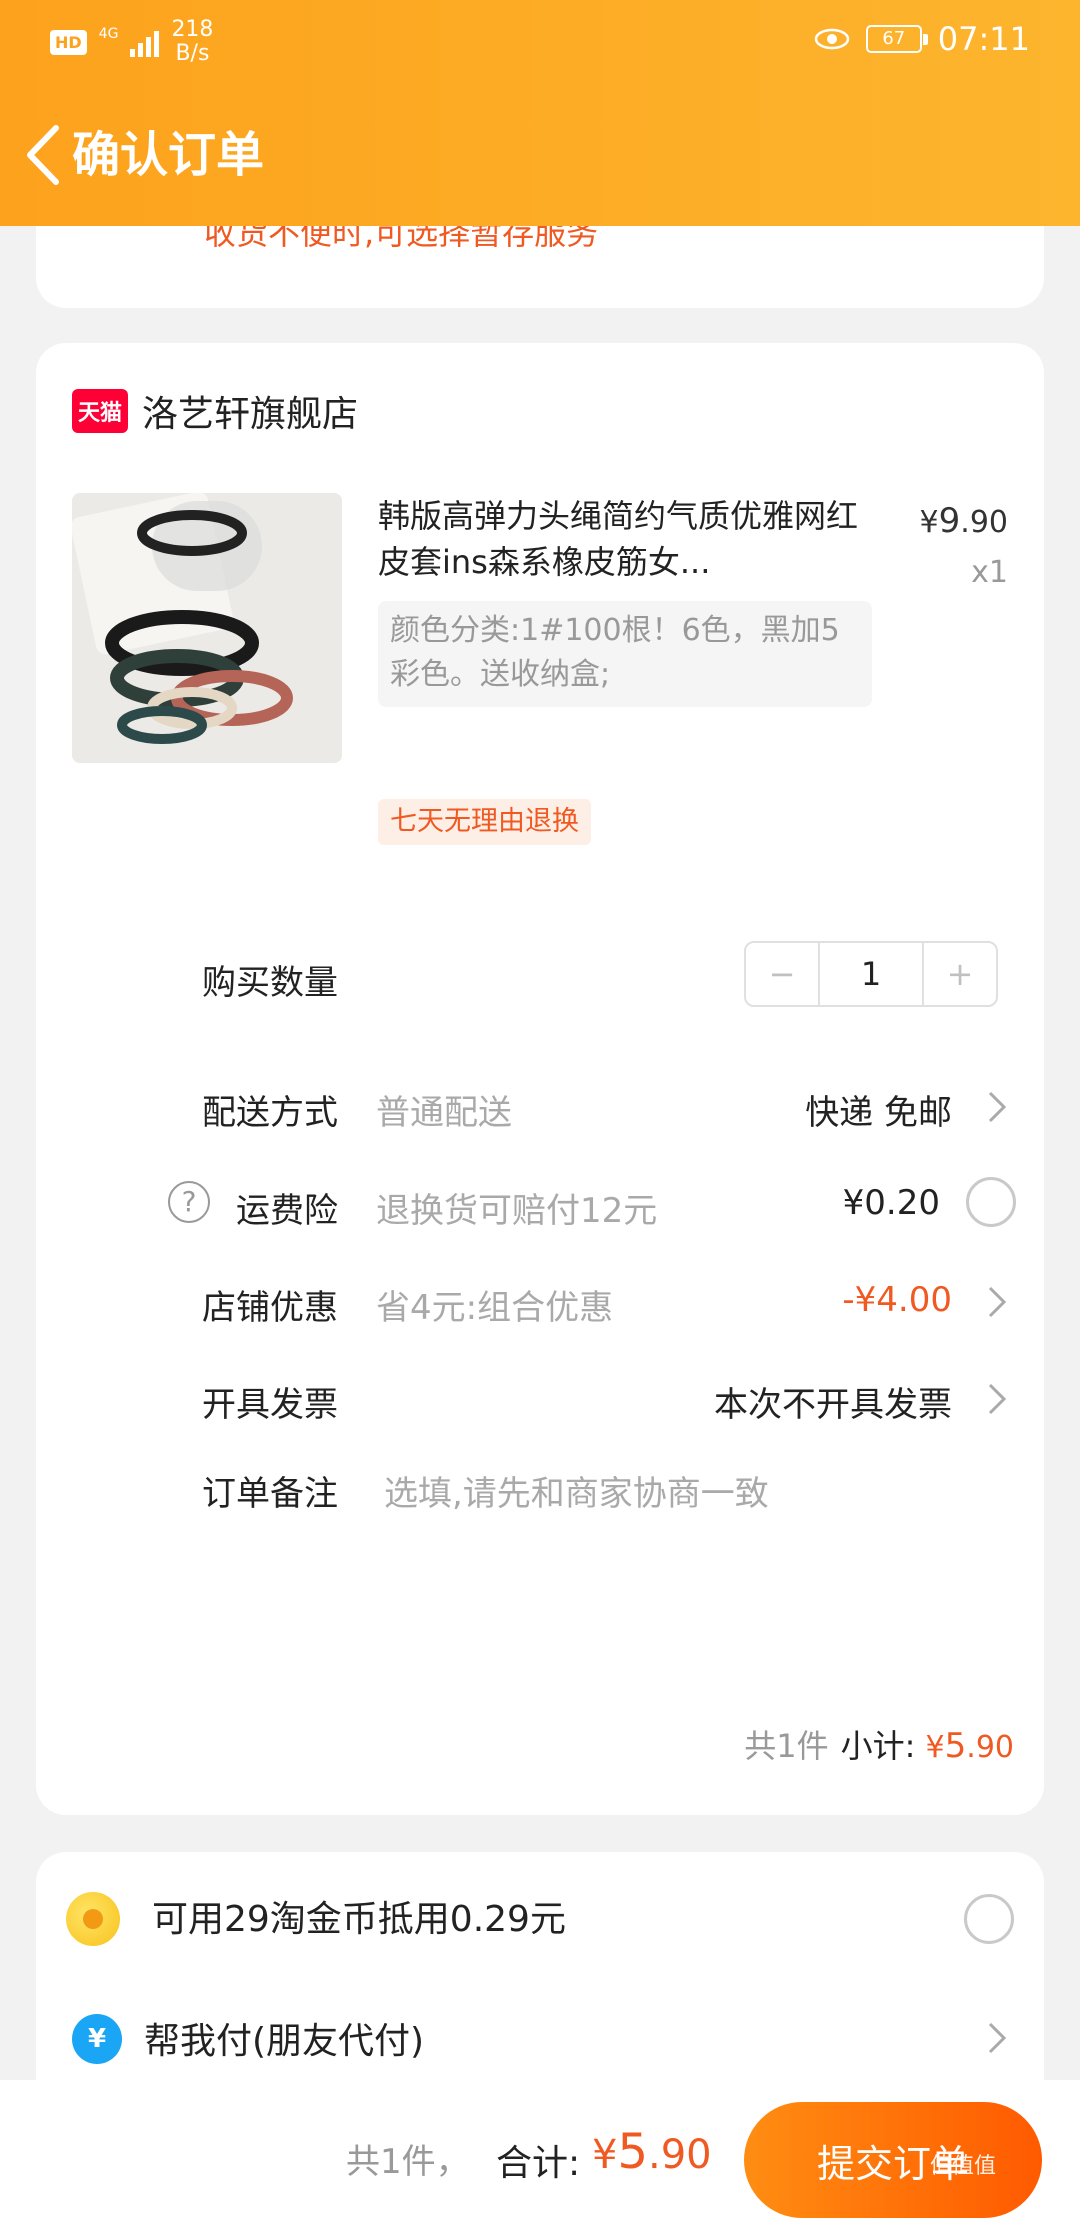 The width and height of the screenshot is (1080, 2240). I want to click on discount-desc: 省4元:组合优惠, so click(495, 1308).